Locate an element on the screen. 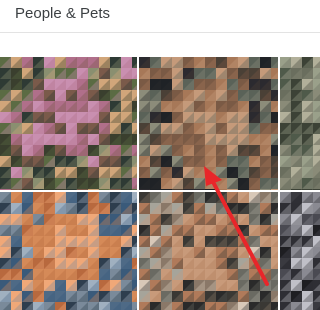  spacer is located at coordinates (160, 45).